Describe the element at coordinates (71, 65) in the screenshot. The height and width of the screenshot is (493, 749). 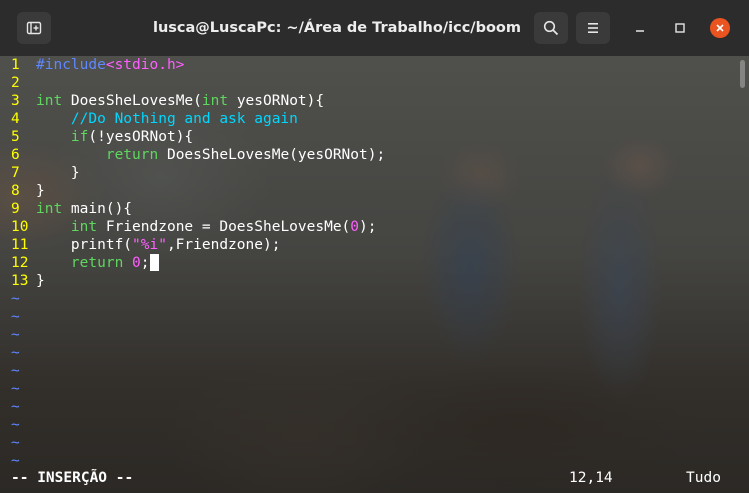
I see `code-token: #include` at that location.